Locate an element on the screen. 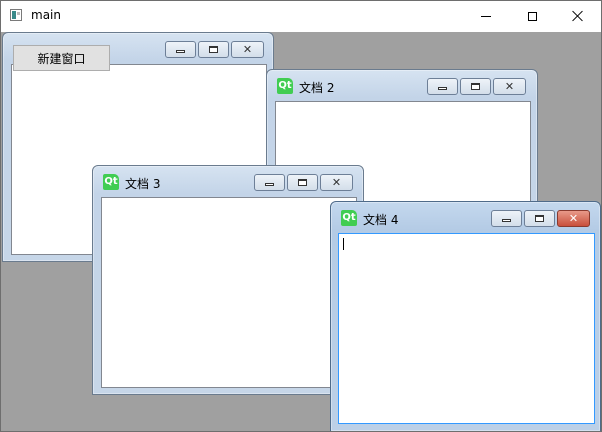 This screenshot has height=432, width=602. maximize-icon is located at coordinates (532, 16).